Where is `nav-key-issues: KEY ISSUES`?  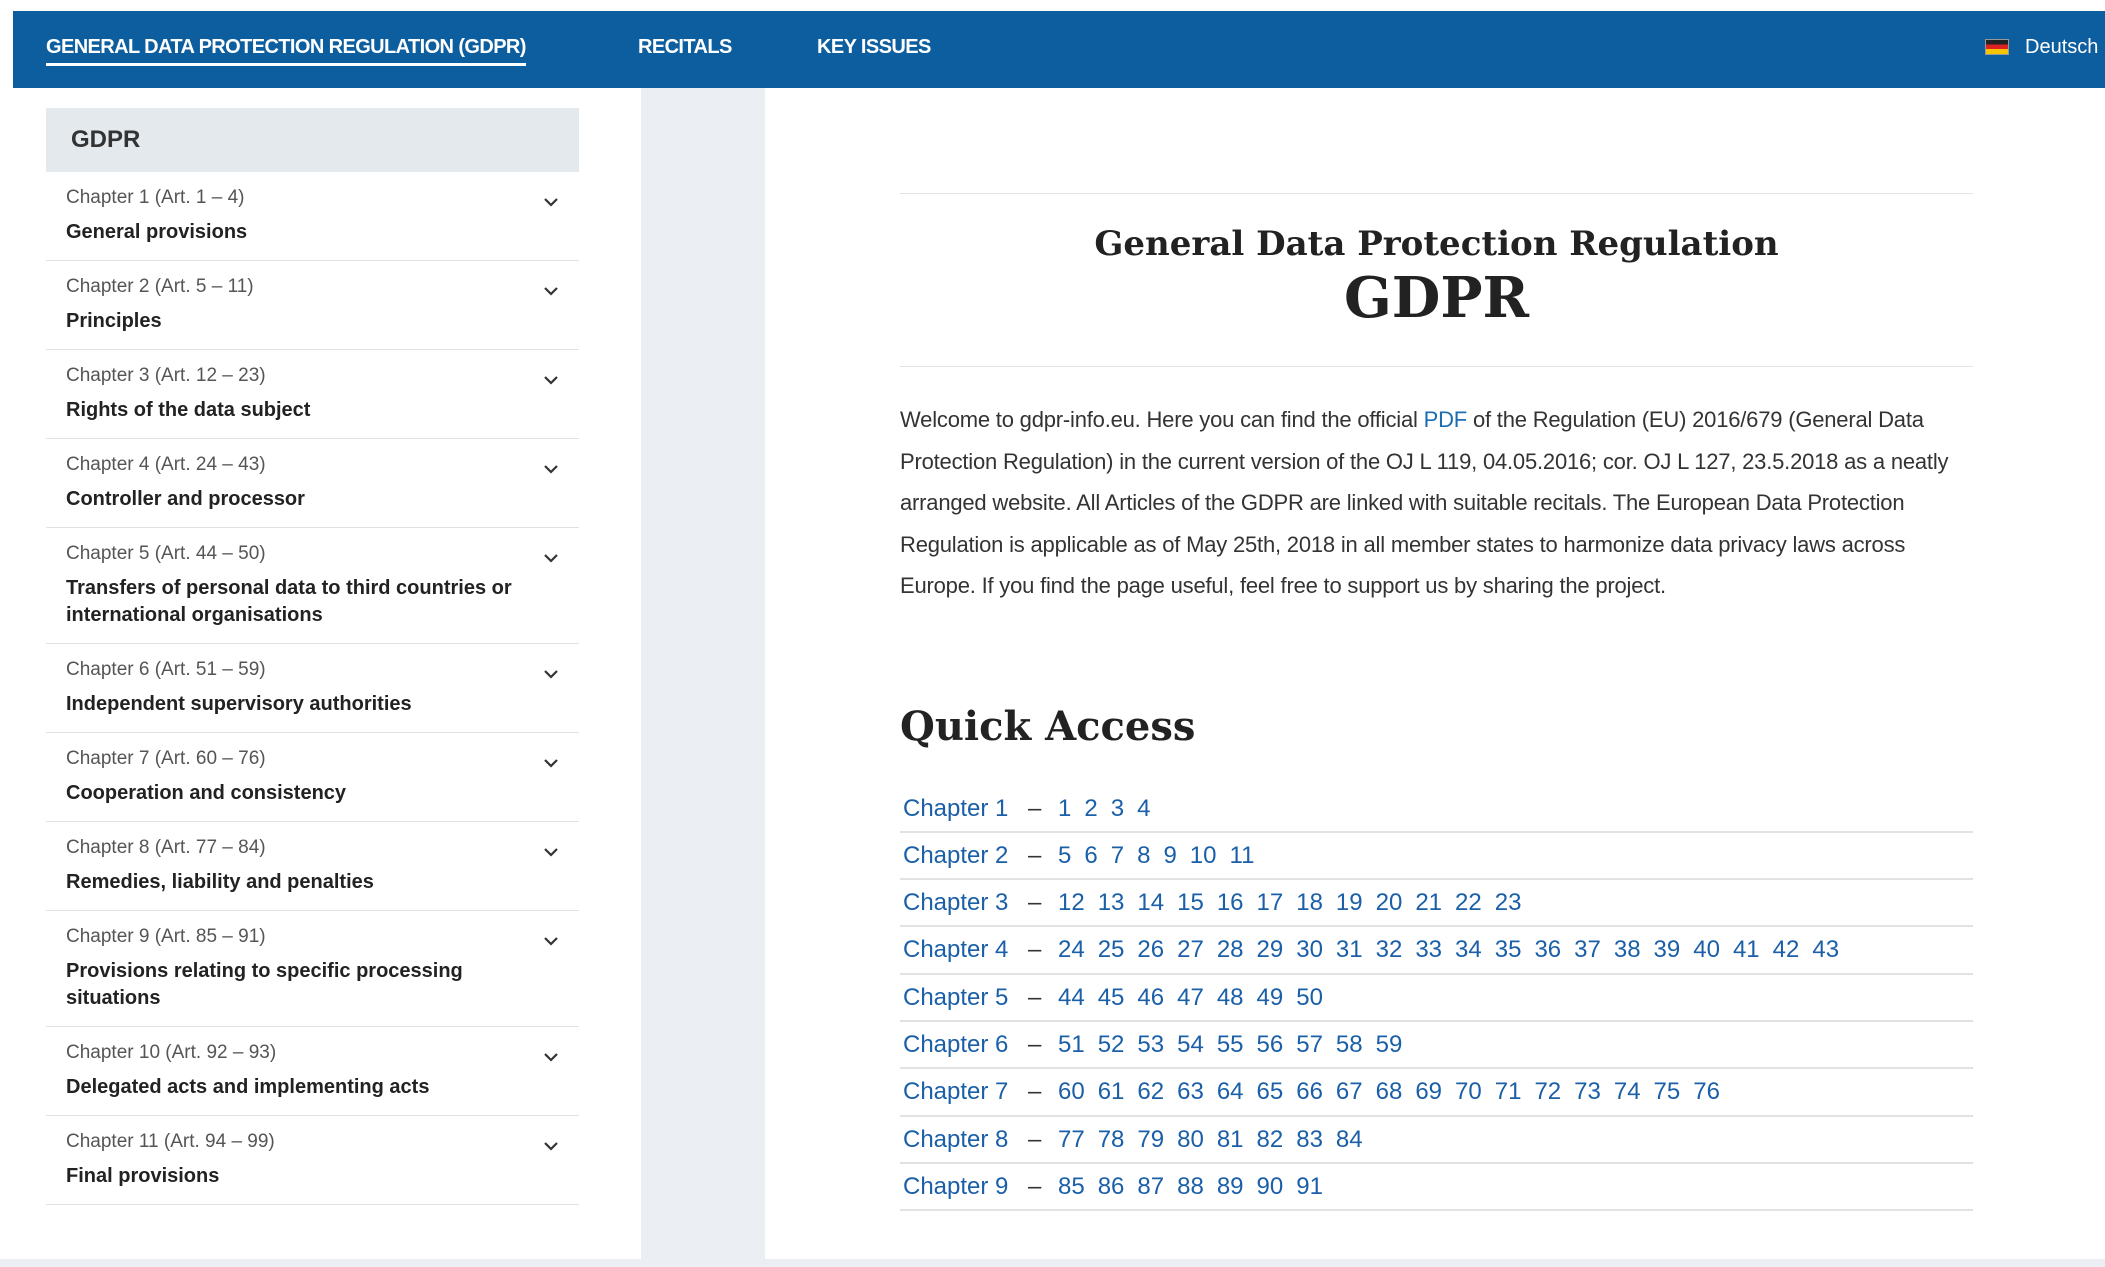
nav-key-issues: KEY ISSUES is located at coordinates (874, 49).